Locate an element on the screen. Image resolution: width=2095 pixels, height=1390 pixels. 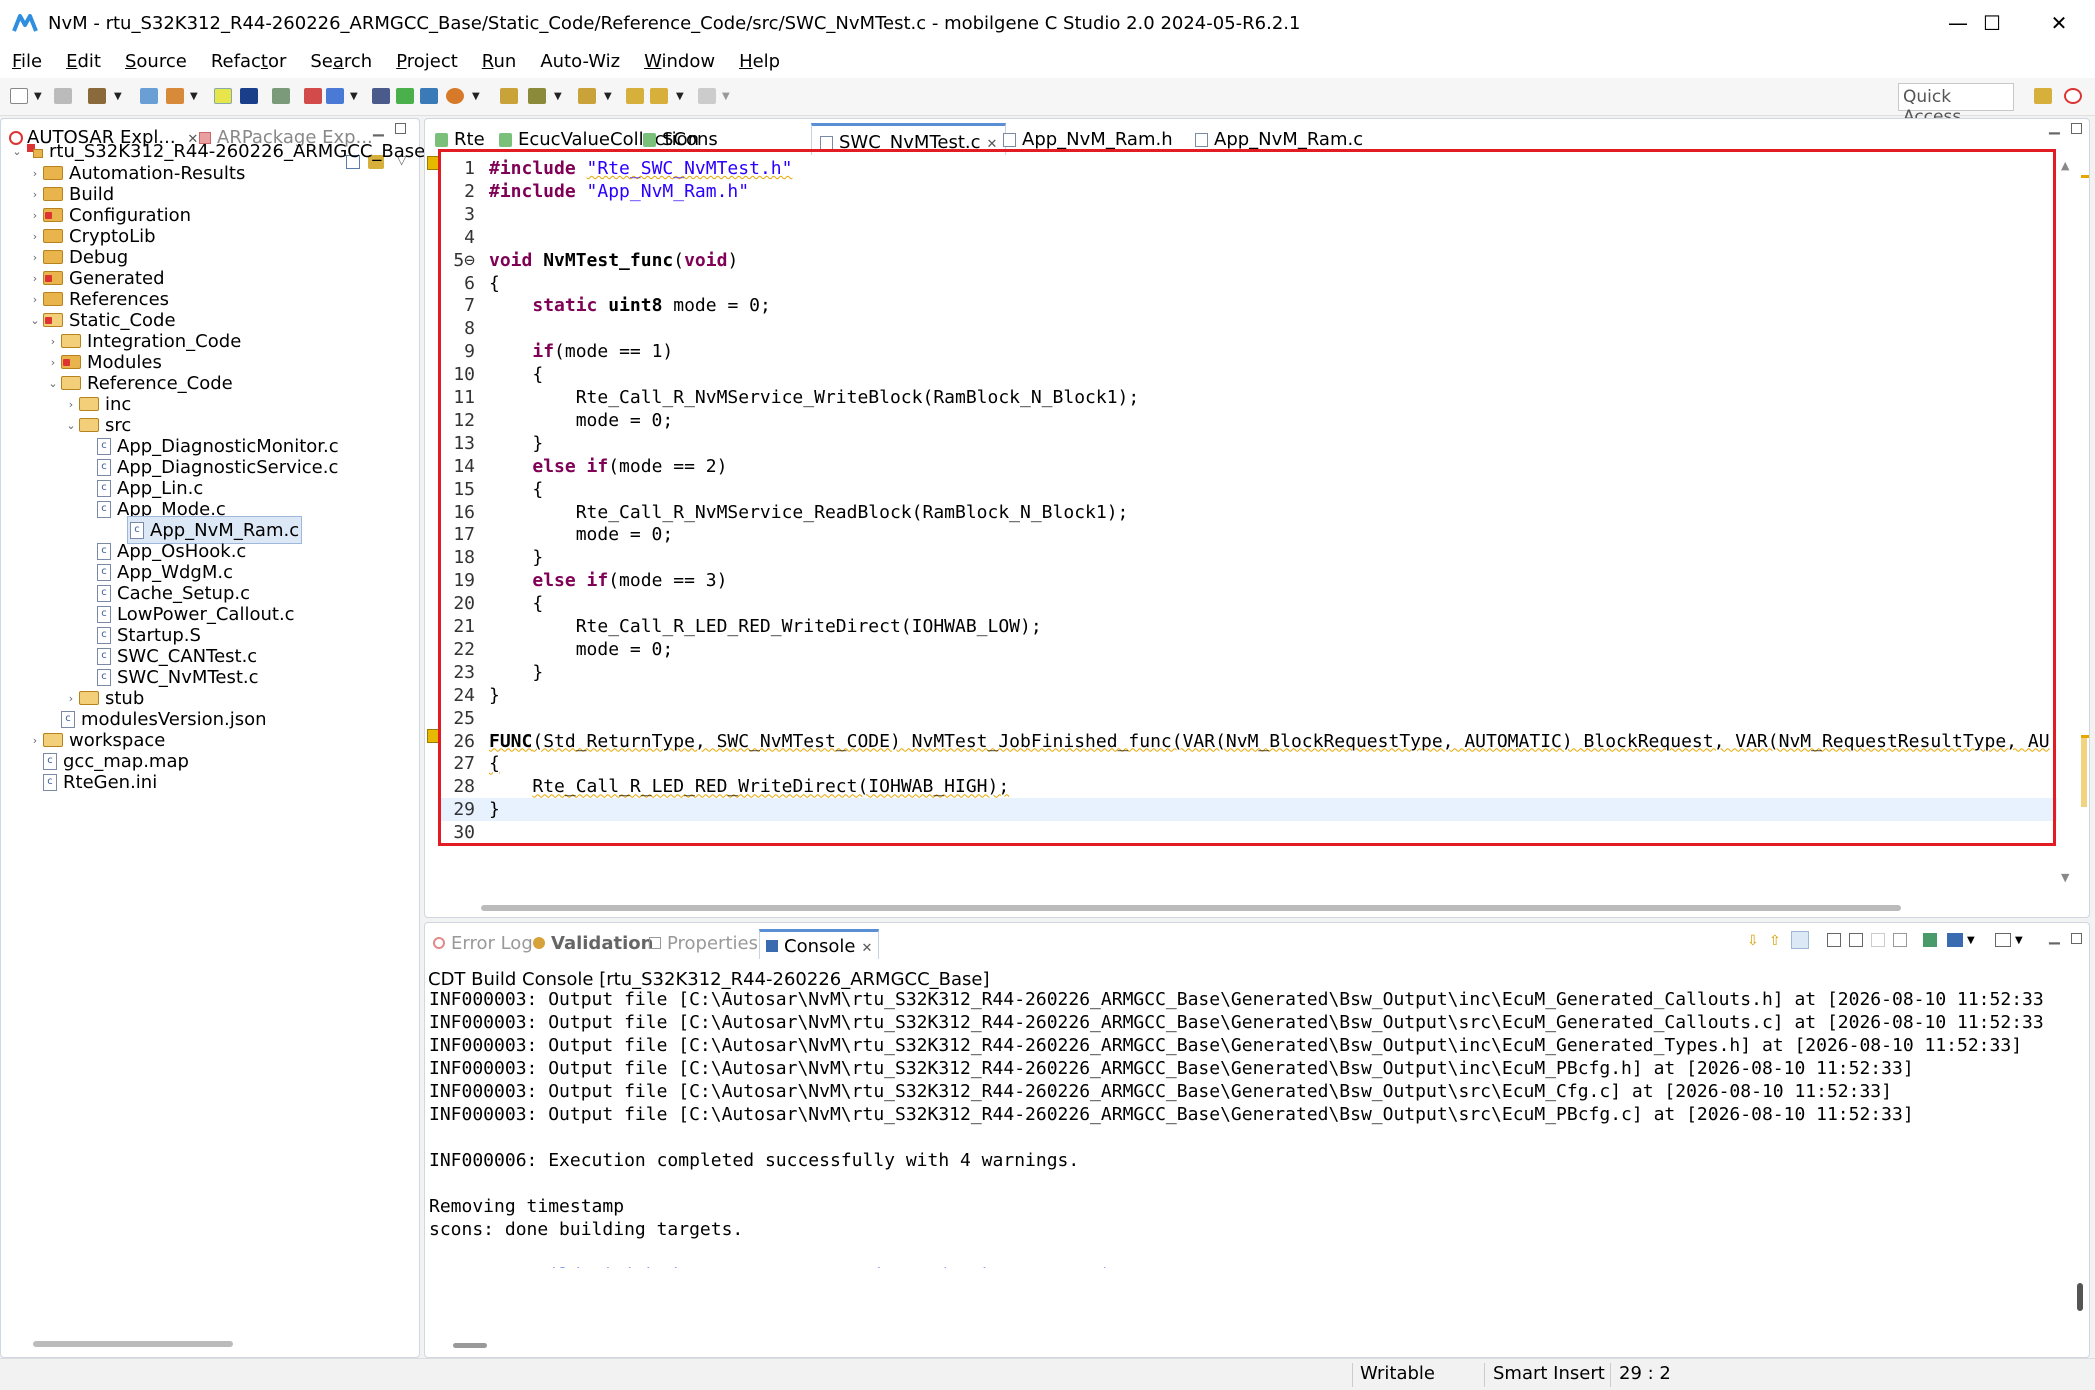
tab-console: Properties is located at coordinates (703, 944).